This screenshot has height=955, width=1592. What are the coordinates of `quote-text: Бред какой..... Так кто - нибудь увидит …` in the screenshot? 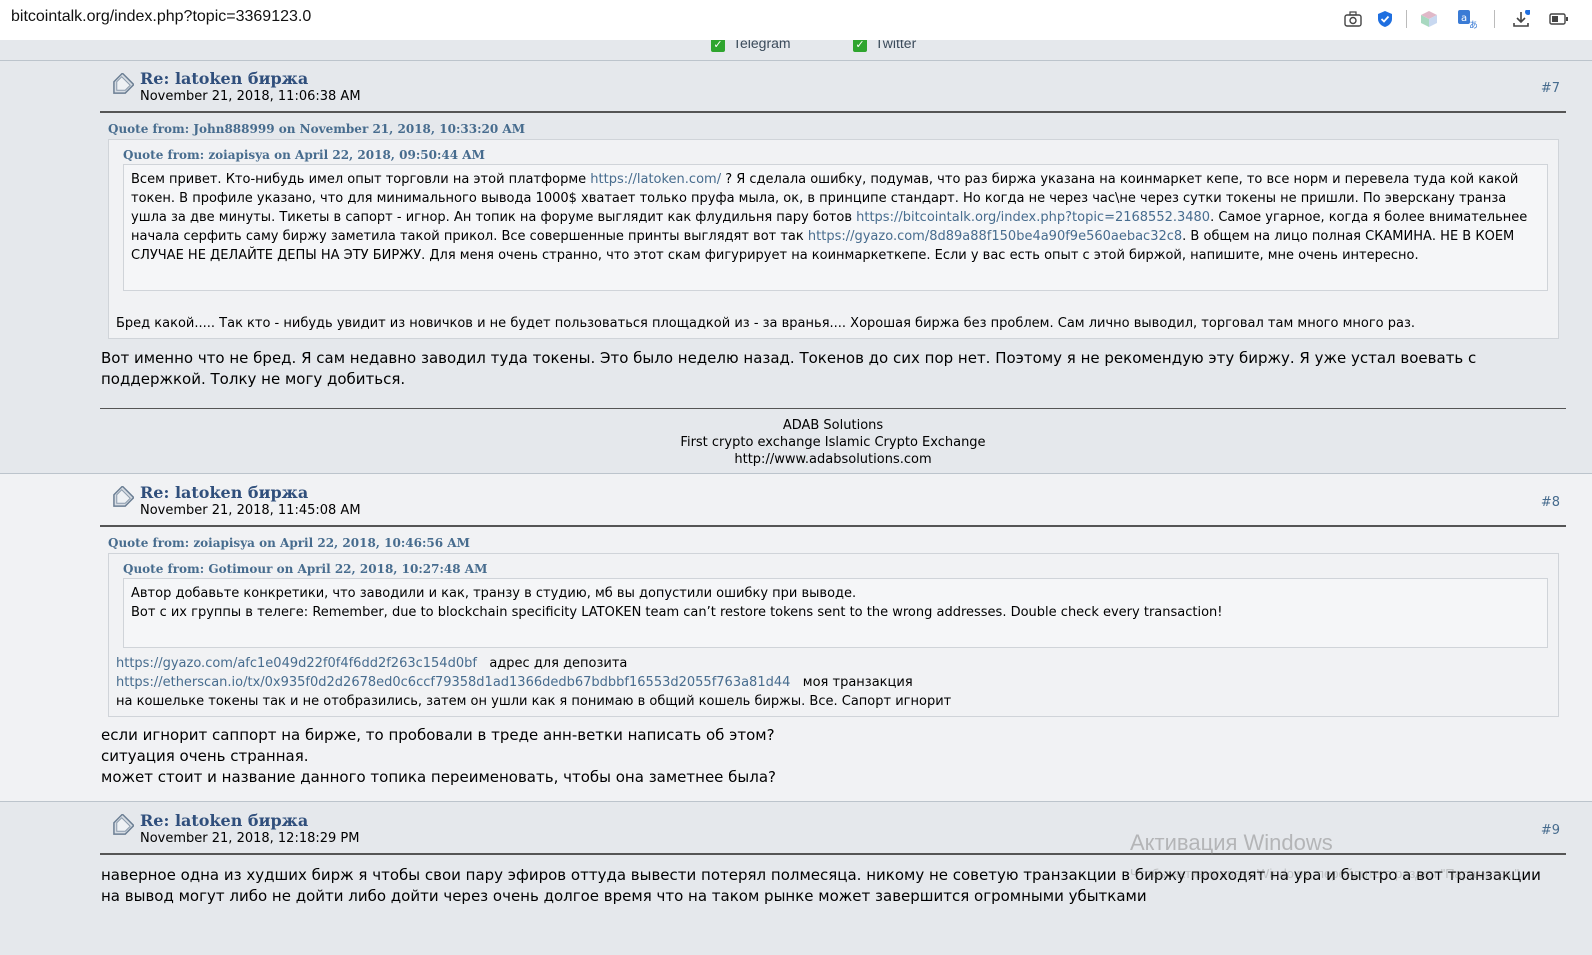 It's located at (766, 323).